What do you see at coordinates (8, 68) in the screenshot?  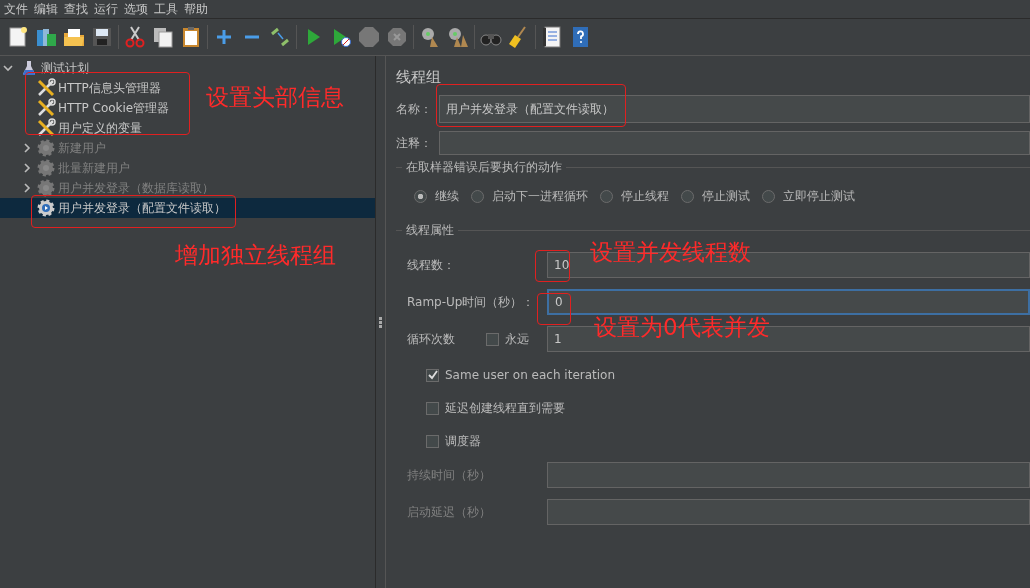 I see `chevron-down-icon` at bounding box center [8, 68].